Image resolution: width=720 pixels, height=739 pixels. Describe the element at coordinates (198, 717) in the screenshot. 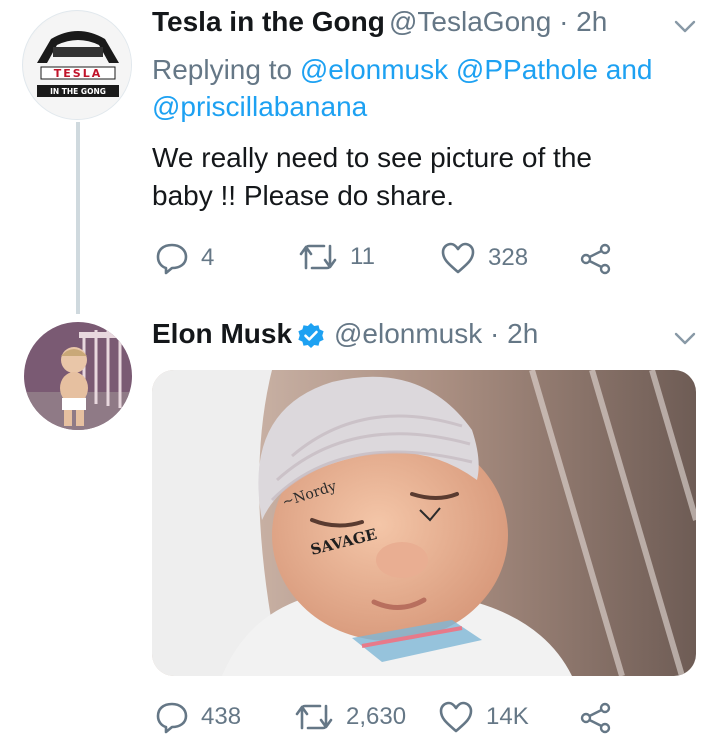

I see `reply-button: 438` at that location.